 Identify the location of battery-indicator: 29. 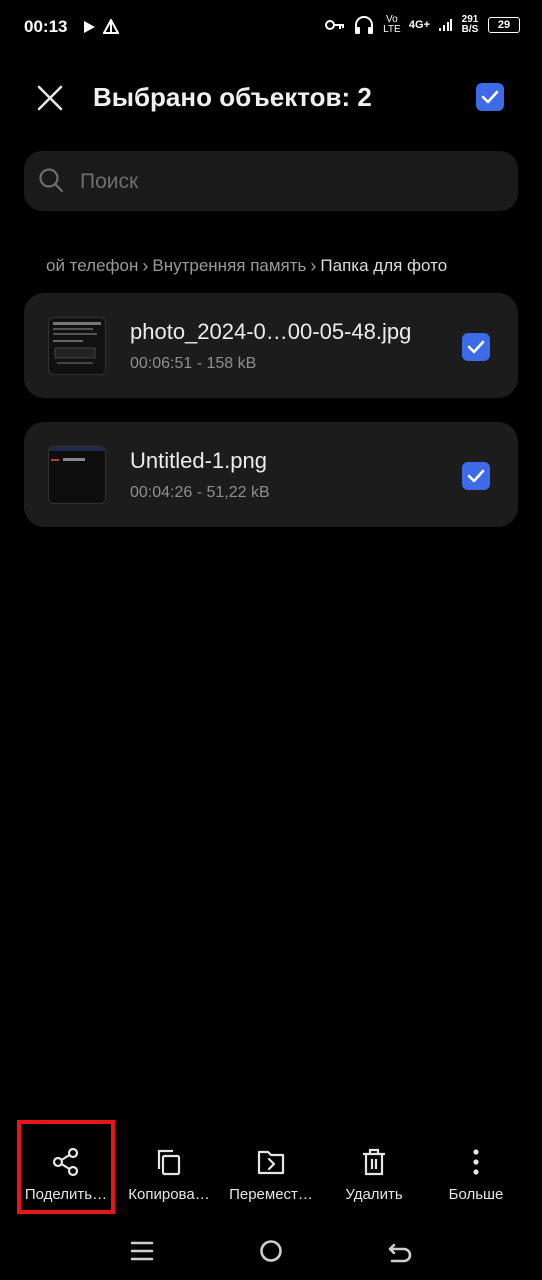
(504, 25).